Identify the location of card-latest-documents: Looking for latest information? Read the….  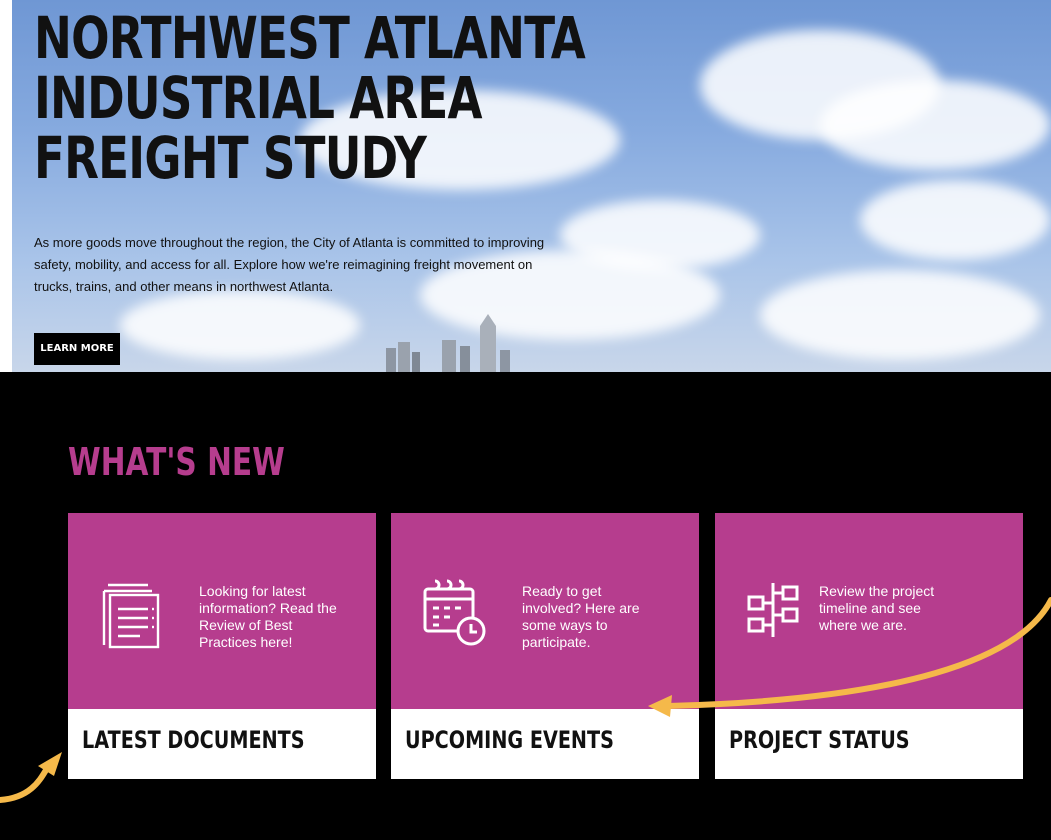
(222, 646).